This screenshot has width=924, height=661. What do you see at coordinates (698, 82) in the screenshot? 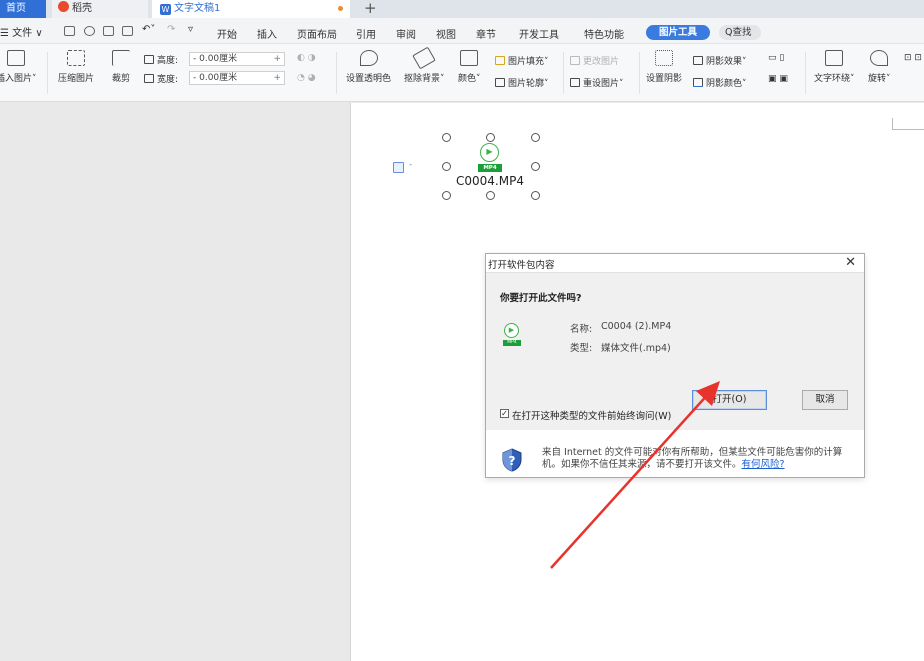
I see `shadow-color-icon` at bounding box center [698, 82].